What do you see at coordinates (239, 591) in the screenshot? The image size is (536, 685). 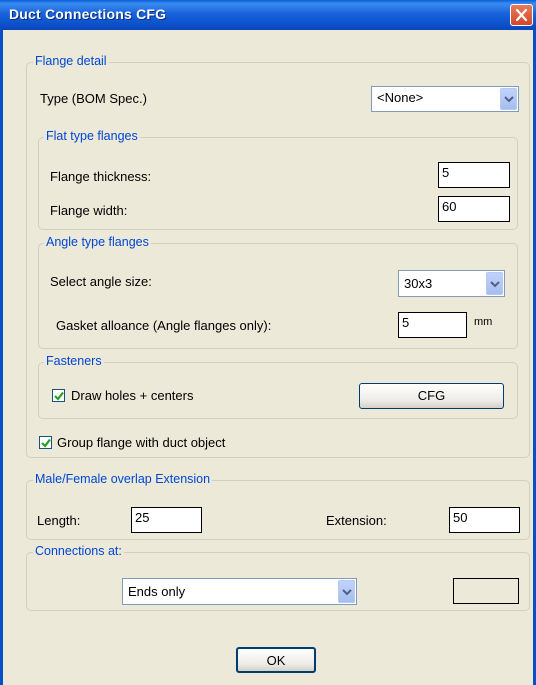 I see `connections-select: Ends only` at bounding box center [239, 591].